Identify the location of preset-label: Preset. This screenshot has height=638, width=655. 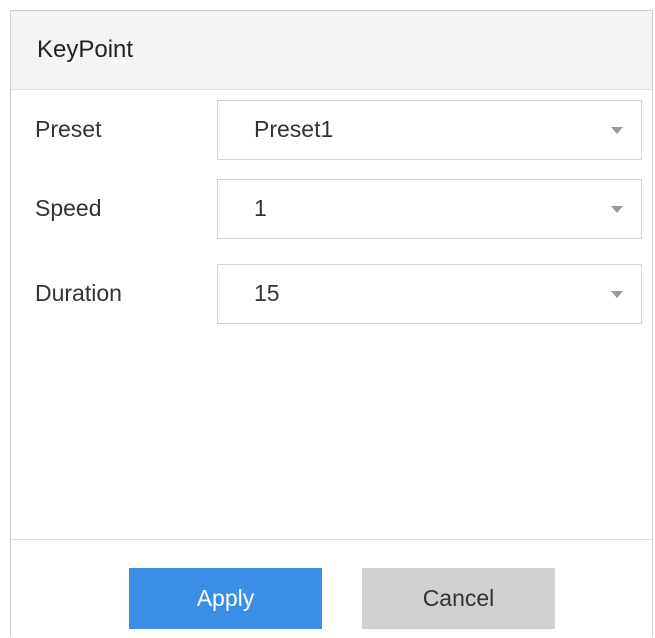
(68, 129).